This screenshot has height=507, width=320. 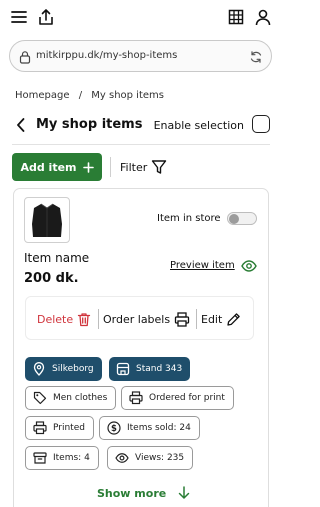 I want to click on location-pin-icon, so click(x=39, y=369).